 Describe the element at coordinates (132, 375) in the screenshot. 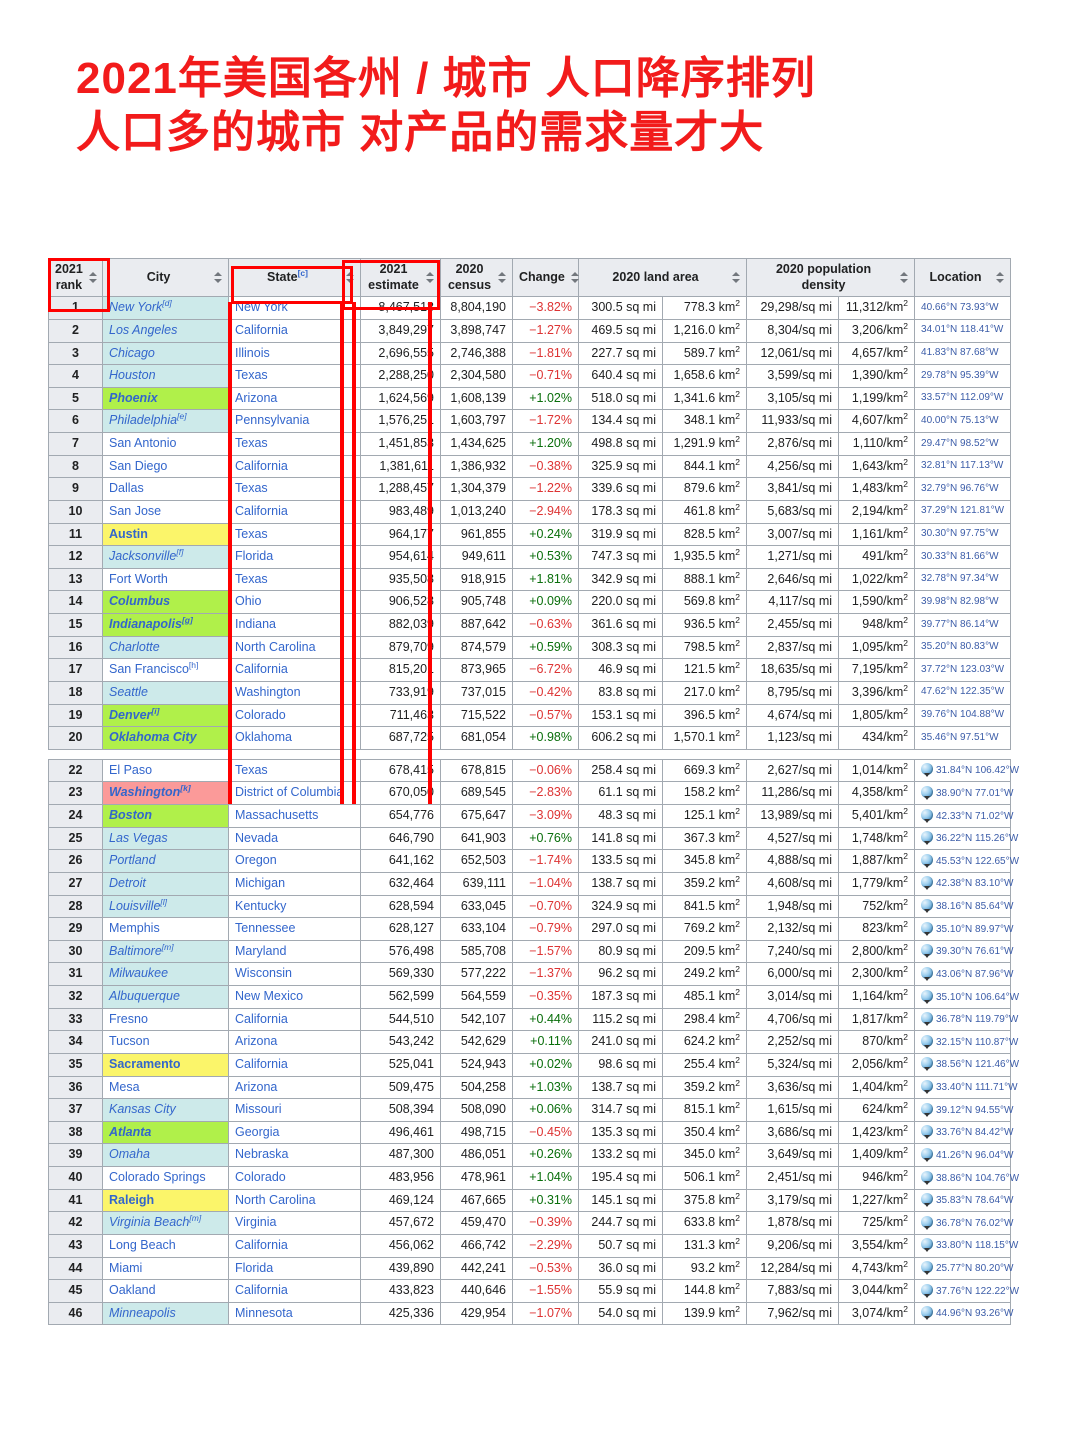

I see `city-name: Houston` at that location.